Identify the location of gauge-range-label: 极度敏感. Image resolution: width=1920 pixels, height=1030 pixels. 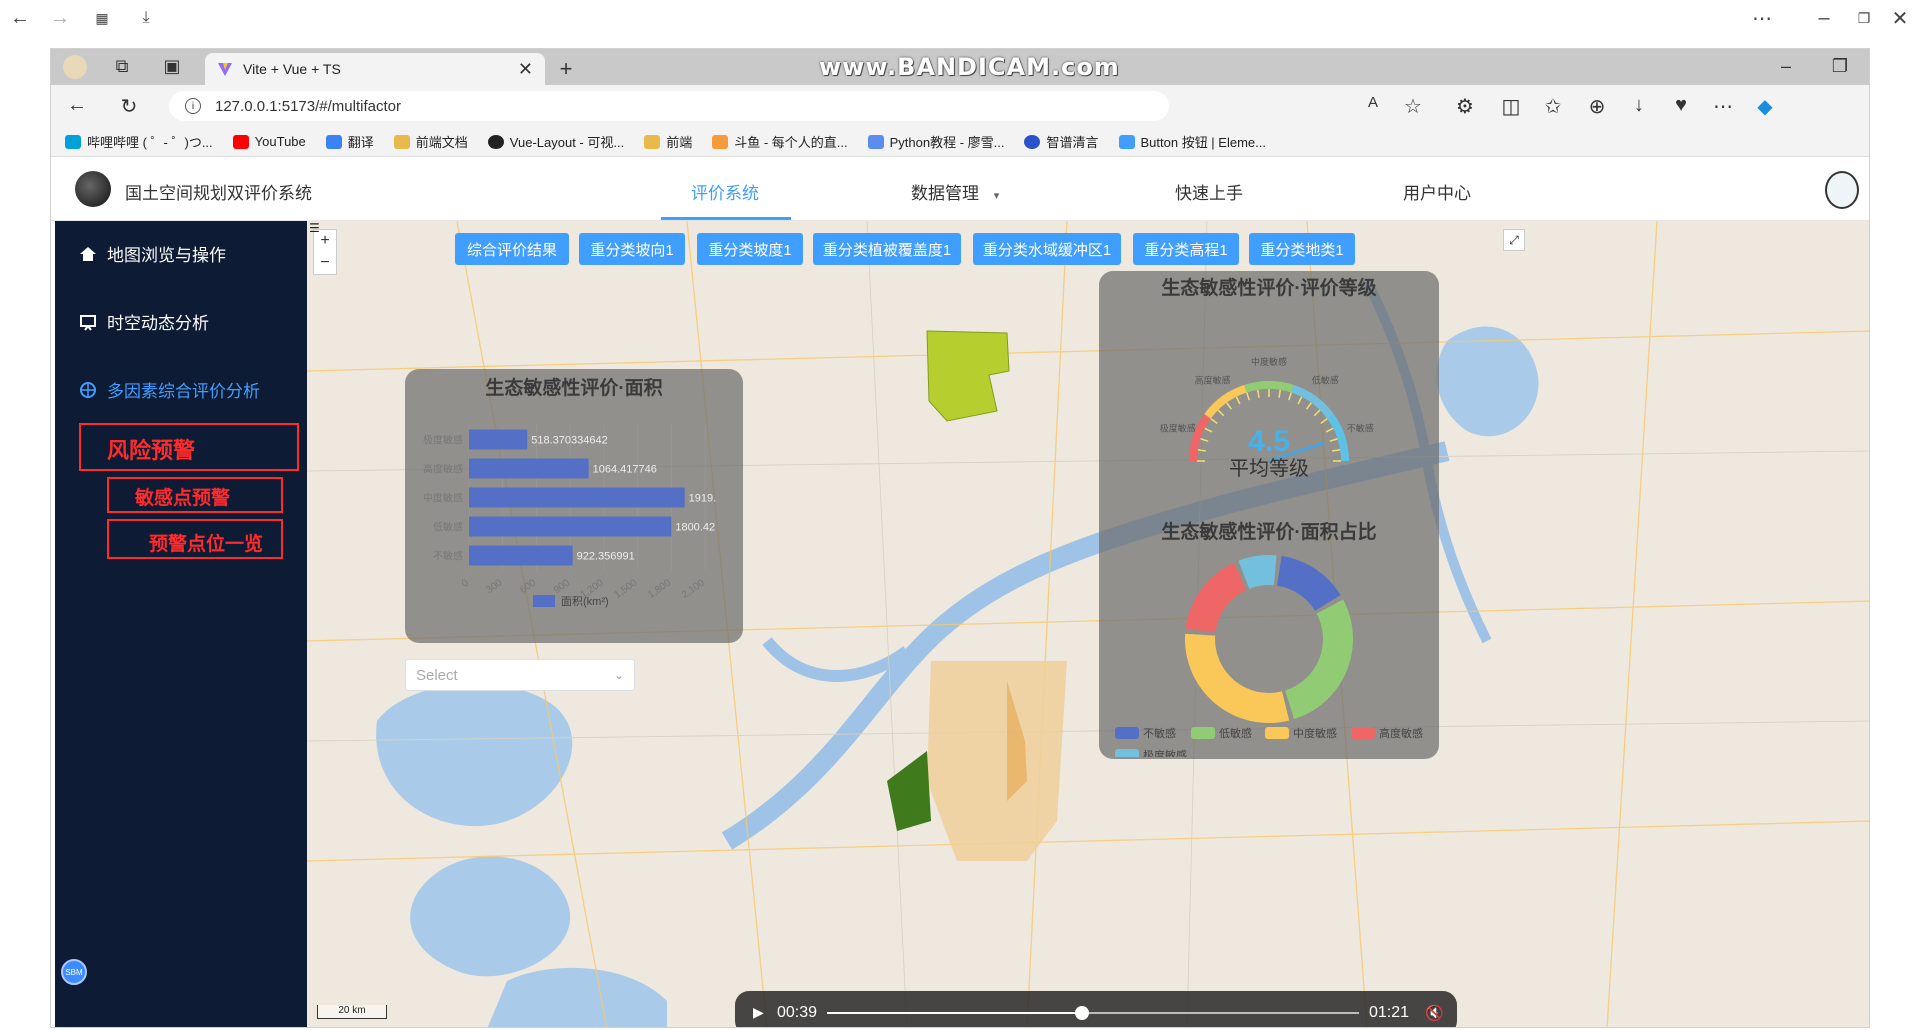
(1178, 427).